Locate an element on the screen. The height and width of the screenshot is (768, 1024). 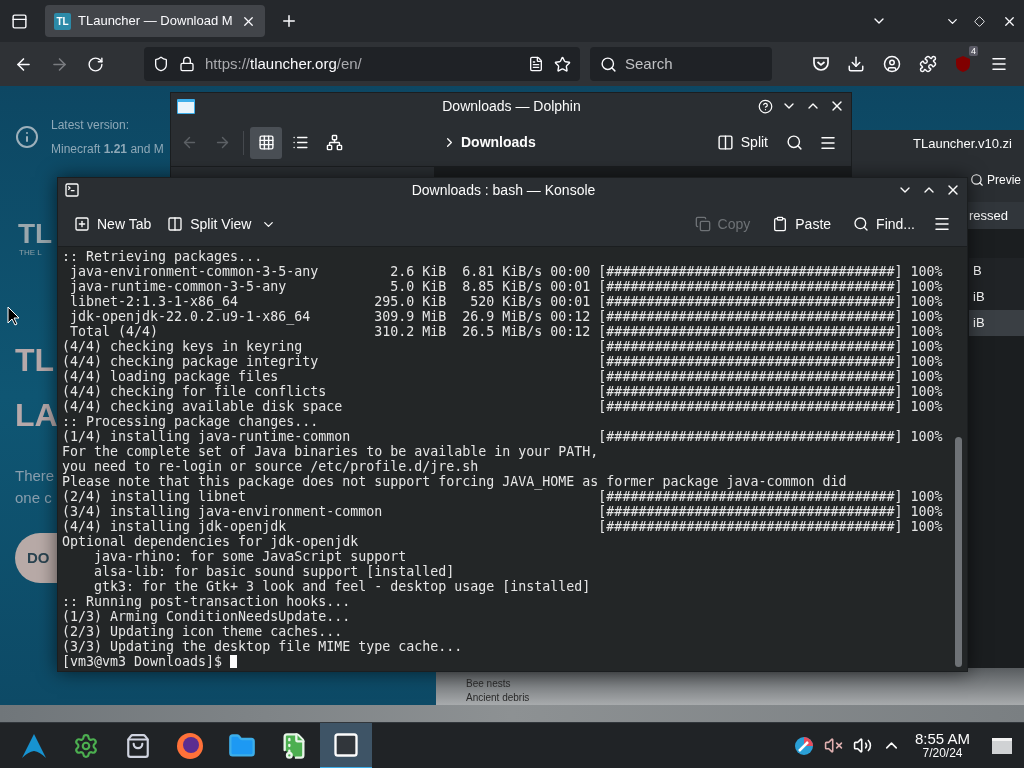
scrollbar-thumb is located at coordinates (958, 552).